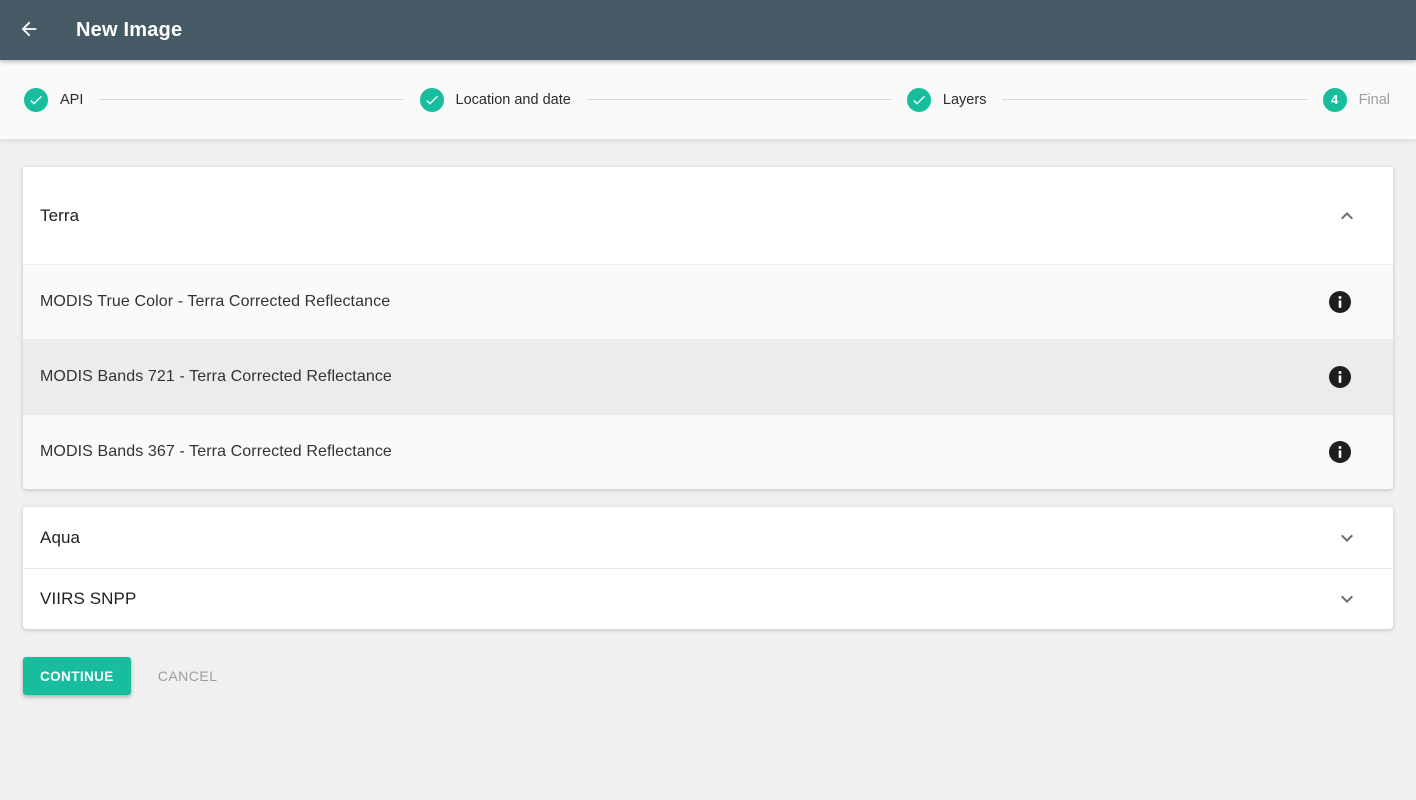 The width and height of the screenshot is (1416, 800). What do you see at coordinates (188, 676) in the screenshot?
I see `cancel-button: CANCEL` at bounding box center [188, 676].